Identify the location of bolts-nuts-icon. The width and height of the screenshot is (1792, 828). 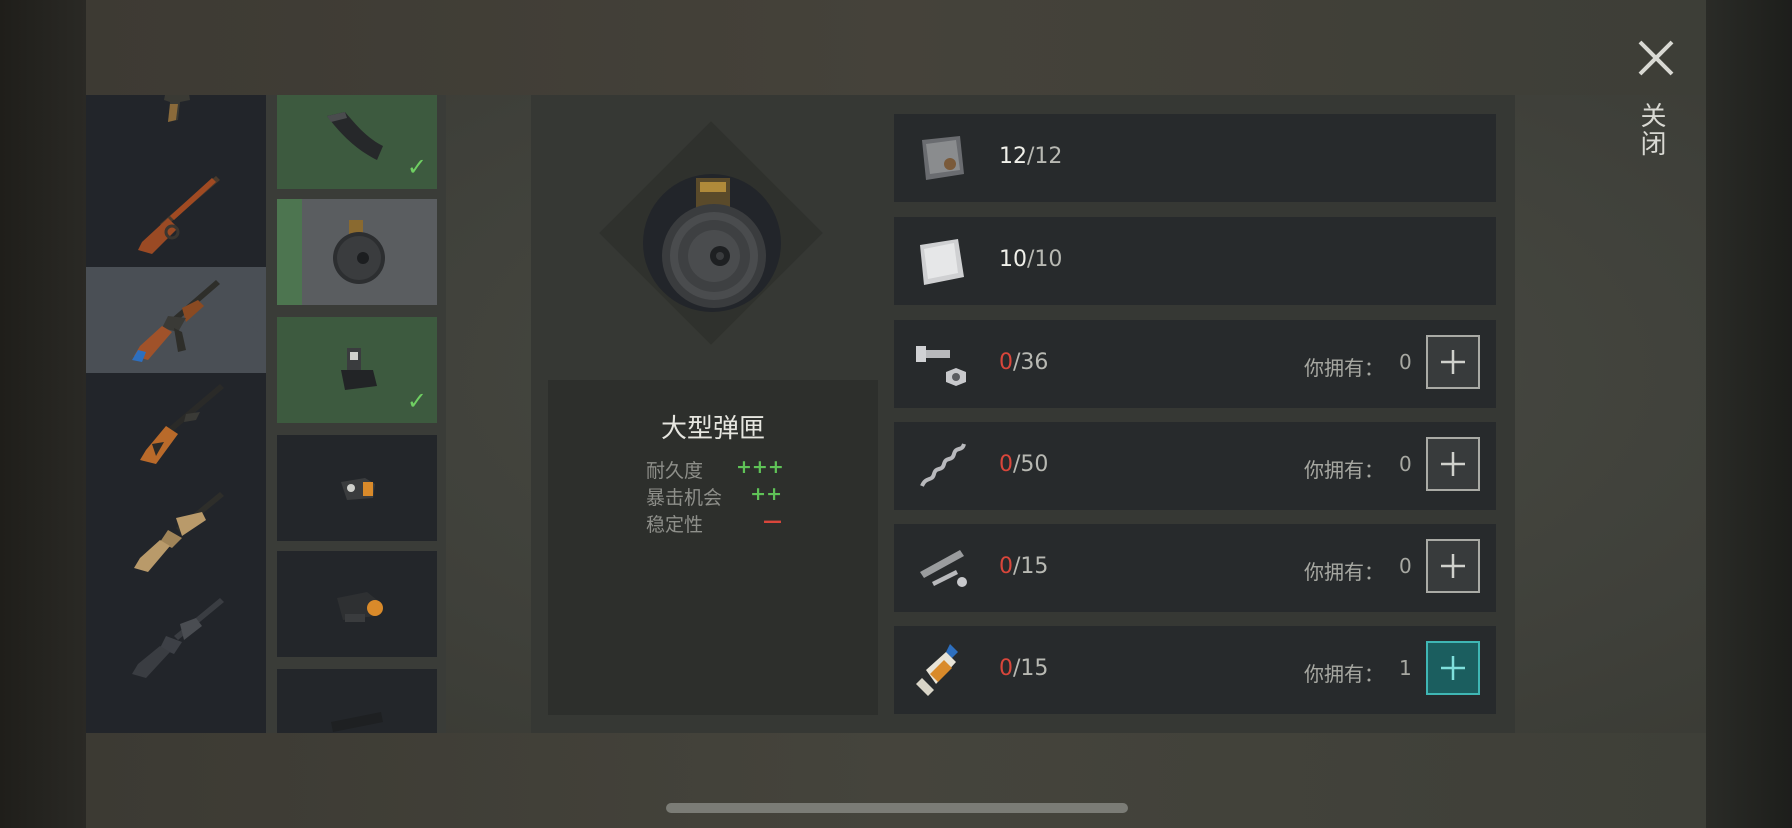
(941, 366).